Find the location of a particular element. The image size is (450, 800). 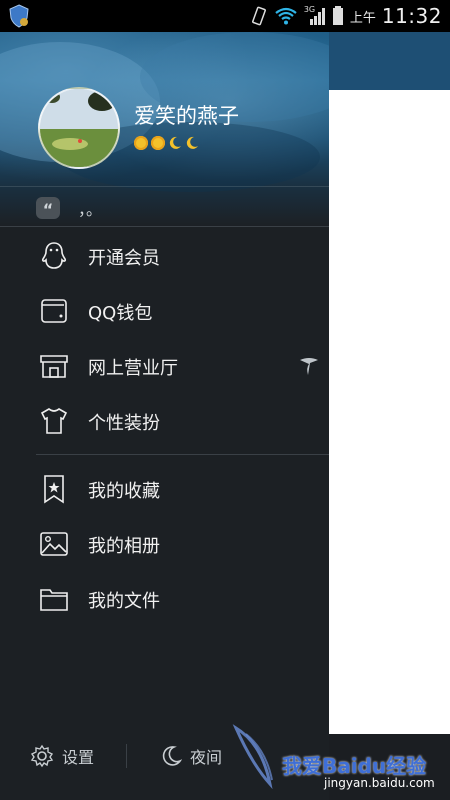

tshirt-icon is located at coordinates (54, 421).